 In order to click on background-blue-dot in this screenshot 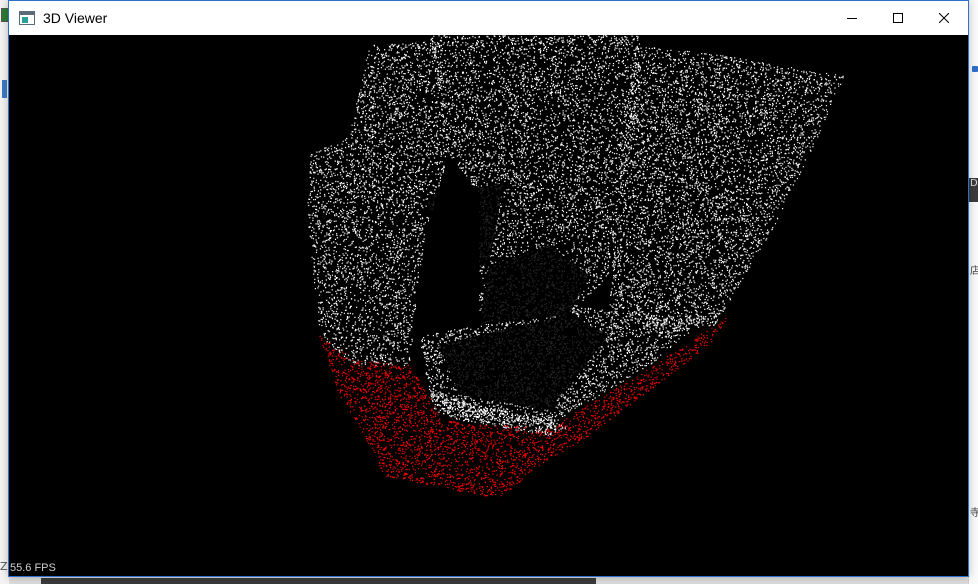, I will do `click(975, 69)`.